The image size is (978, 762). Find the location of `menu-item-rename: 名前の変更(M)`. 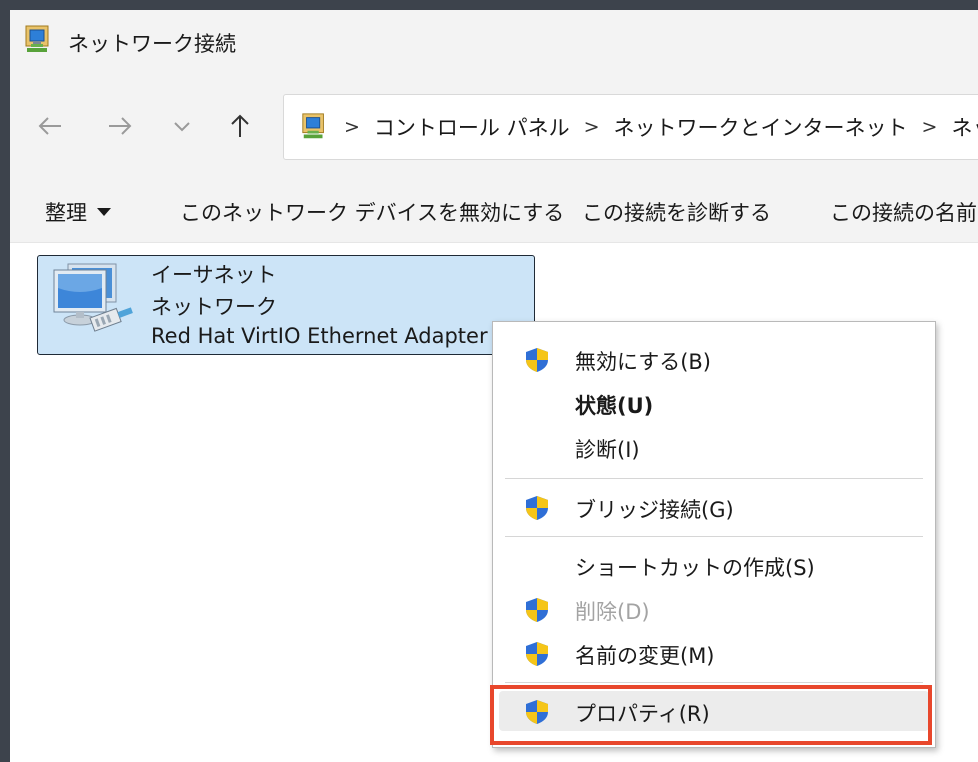

menu-item-rename: 名前の変更(M) is located at coordinates (714, 653).